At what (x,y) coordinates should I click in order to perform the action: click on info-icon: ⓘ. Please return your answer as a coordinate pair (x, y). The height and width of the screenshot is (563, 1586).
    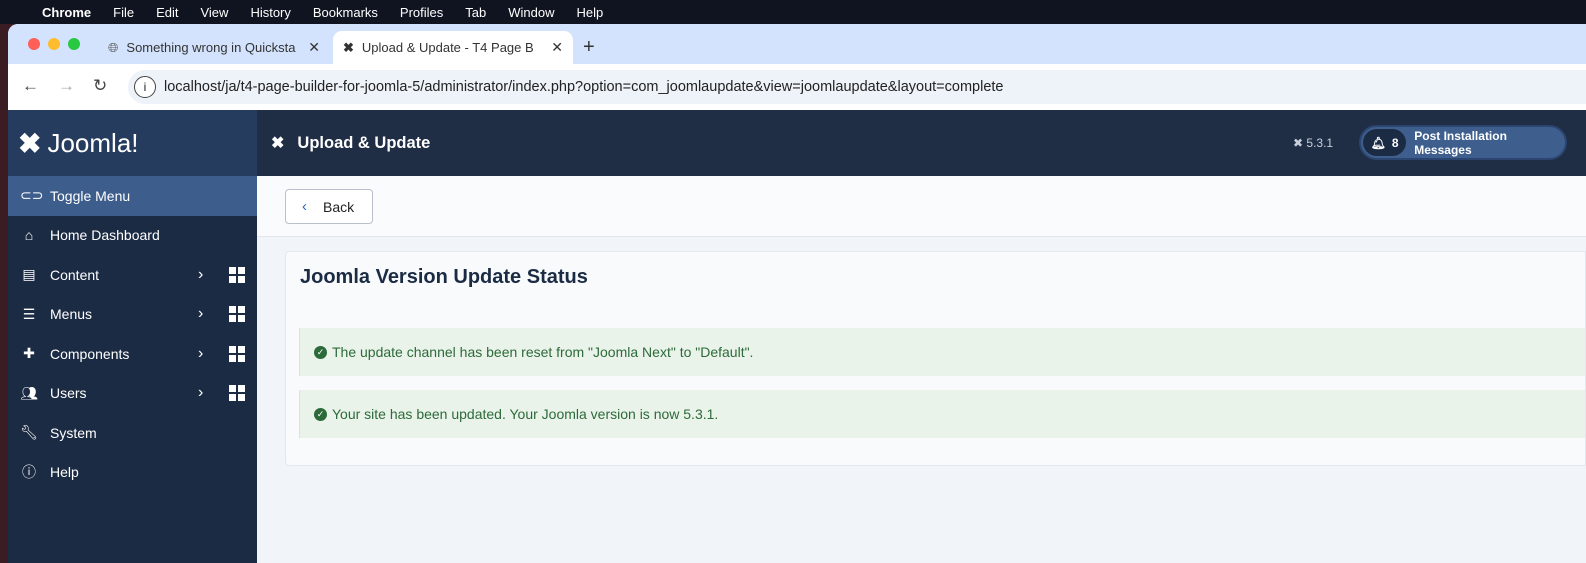
    Looking at the image, I should click on (29, 472).